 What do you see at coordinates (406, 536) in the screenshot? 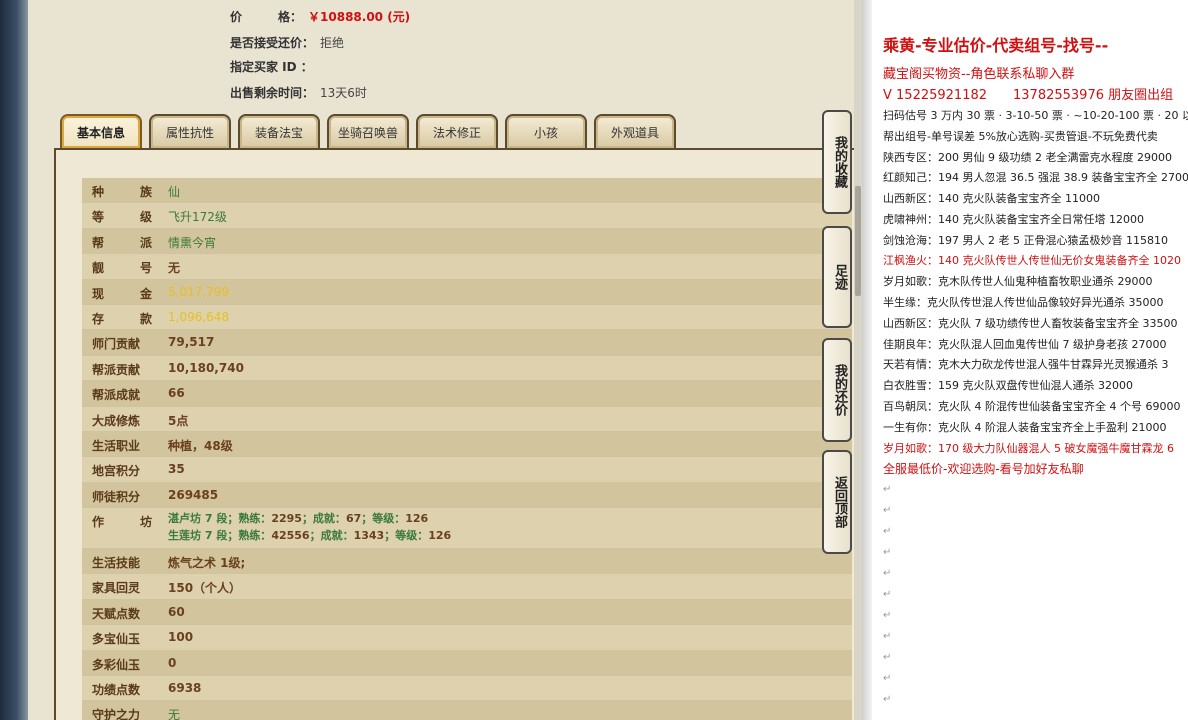
I see `workshop-text: ；等级：` at bounding box center [406, 536].